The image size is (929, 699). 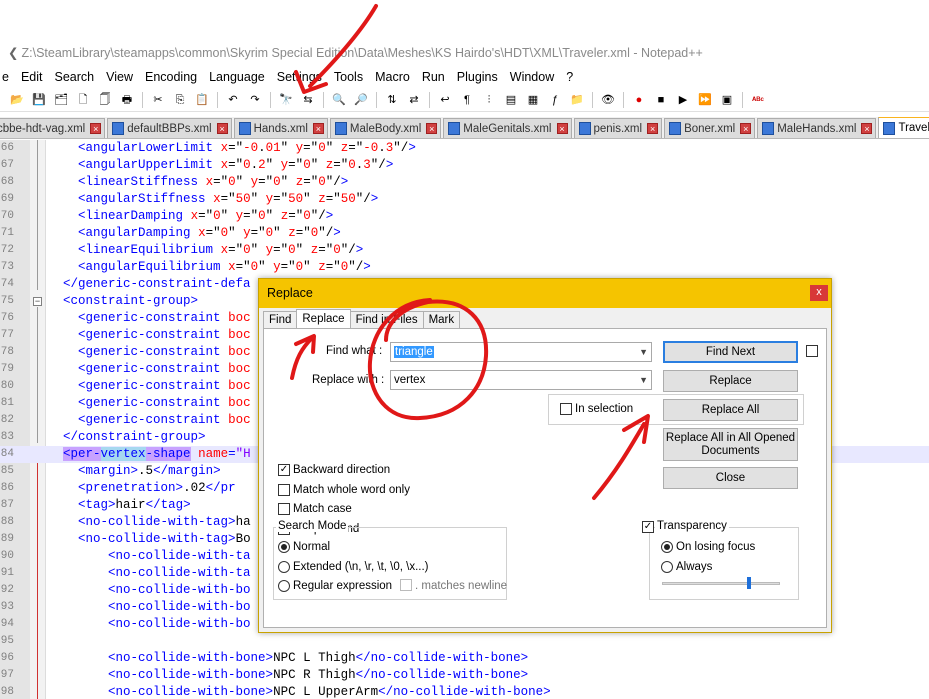 What do you see at coordinates (521, 352) in the screenshot?
I see `find-what-input: triangle ▼` at bounding box center [521, 352].